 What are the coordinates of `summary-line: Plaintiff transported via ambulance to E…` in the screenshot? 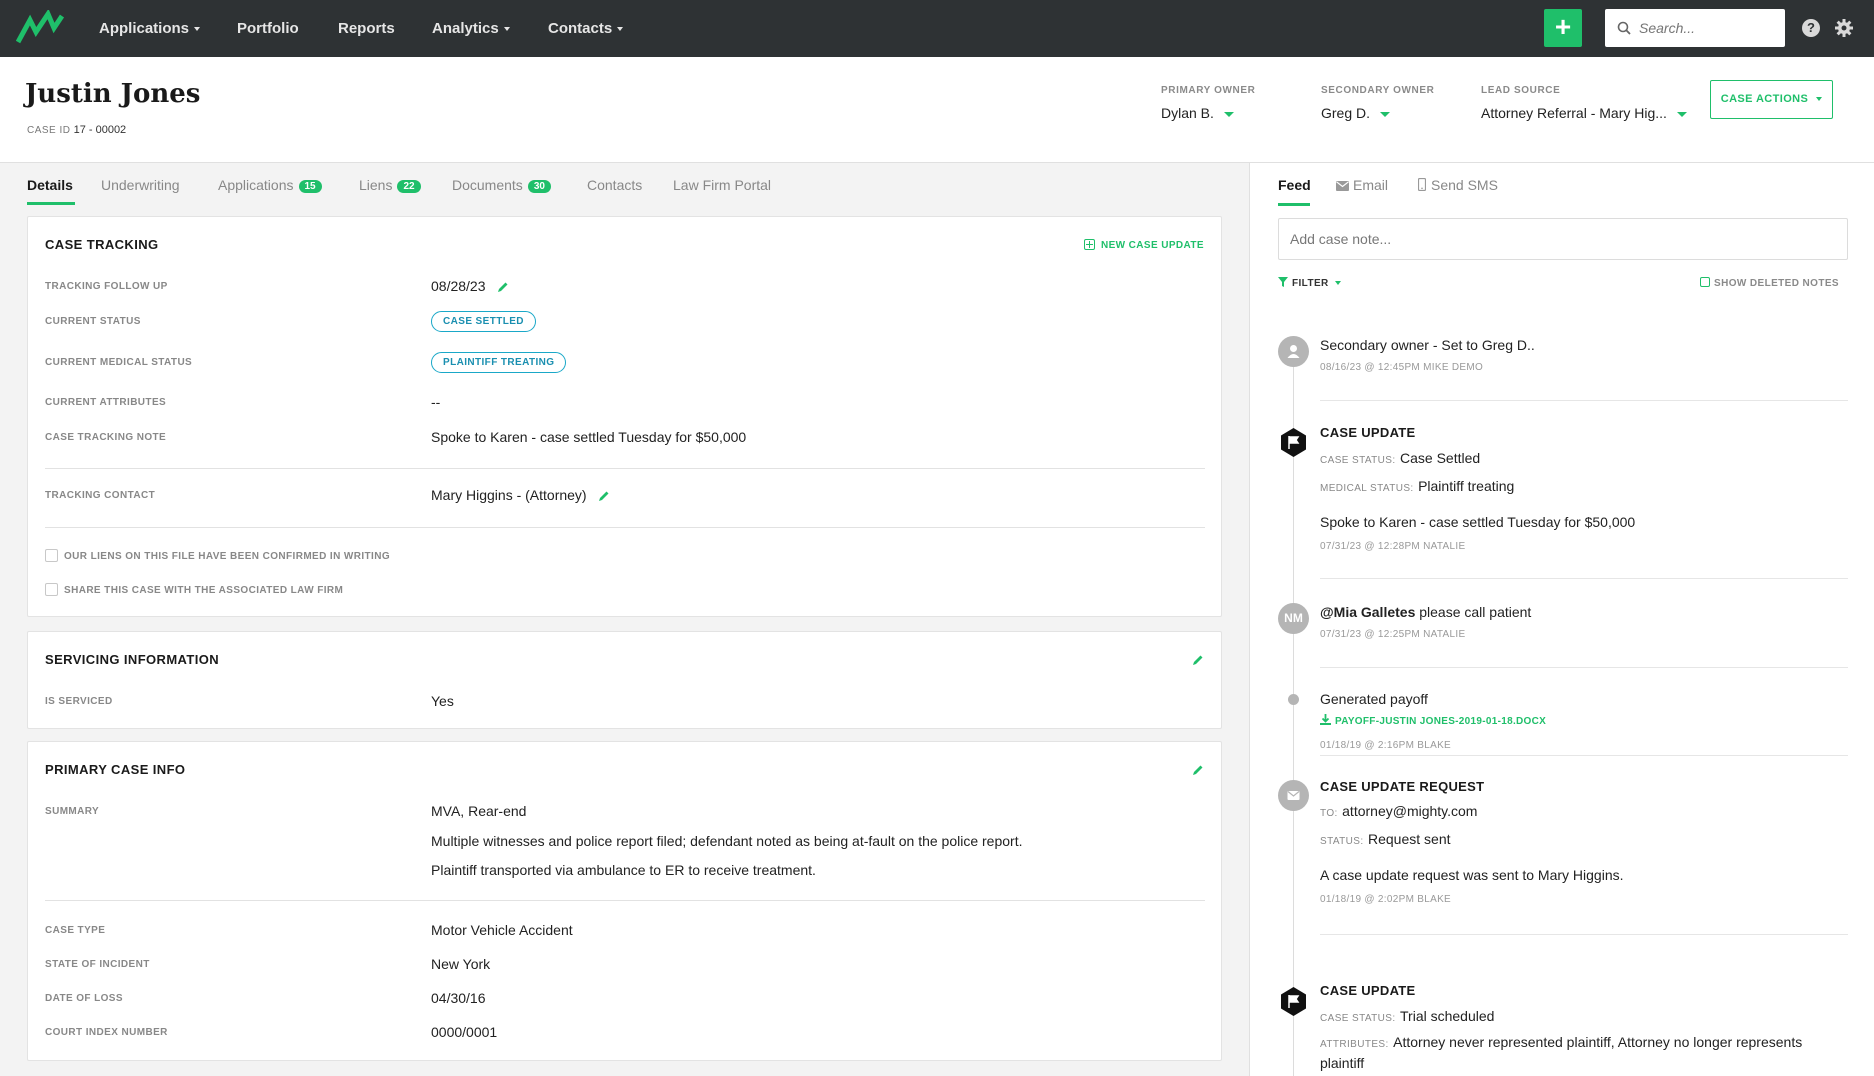 It's located at (623, 870).